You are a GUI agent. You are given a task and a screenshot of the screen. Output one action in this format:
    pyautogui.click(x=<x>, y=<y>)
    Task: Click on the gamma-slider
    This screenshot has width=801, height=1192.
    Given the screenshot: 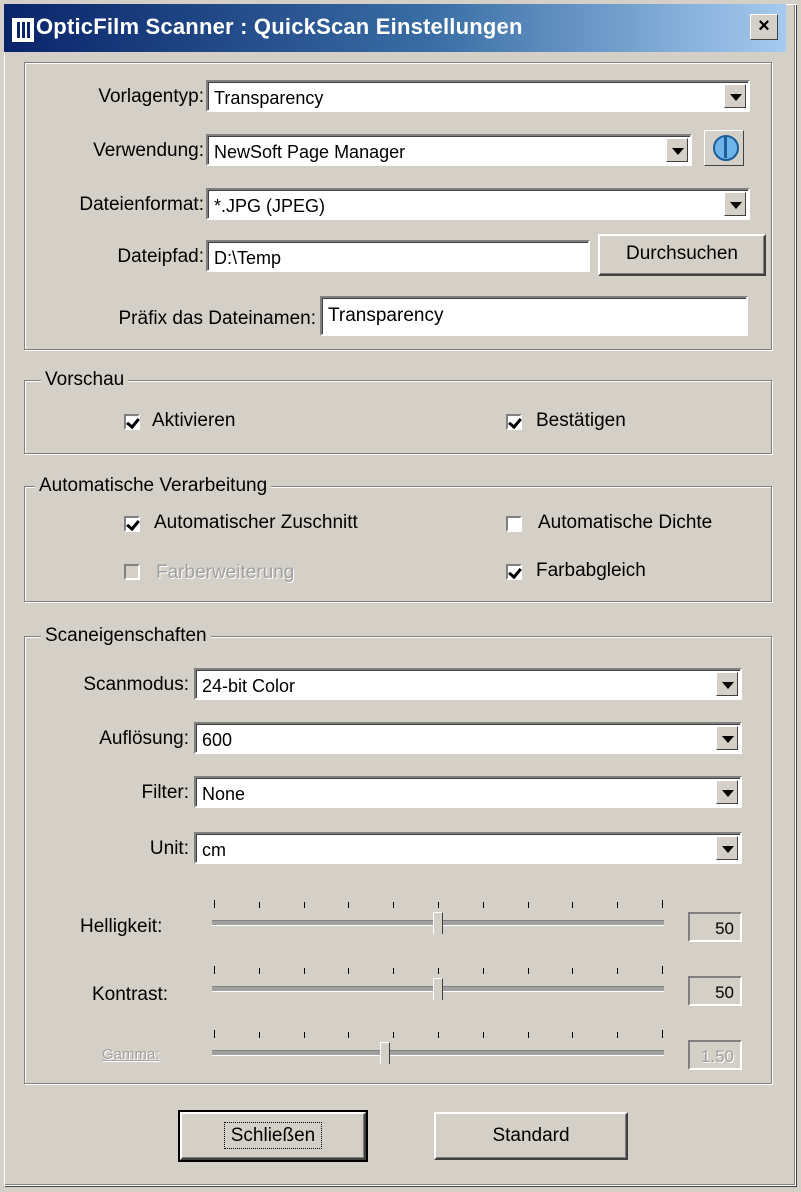 What is the action you would take?
    pyautogui.click(x=438, y=1048)
    